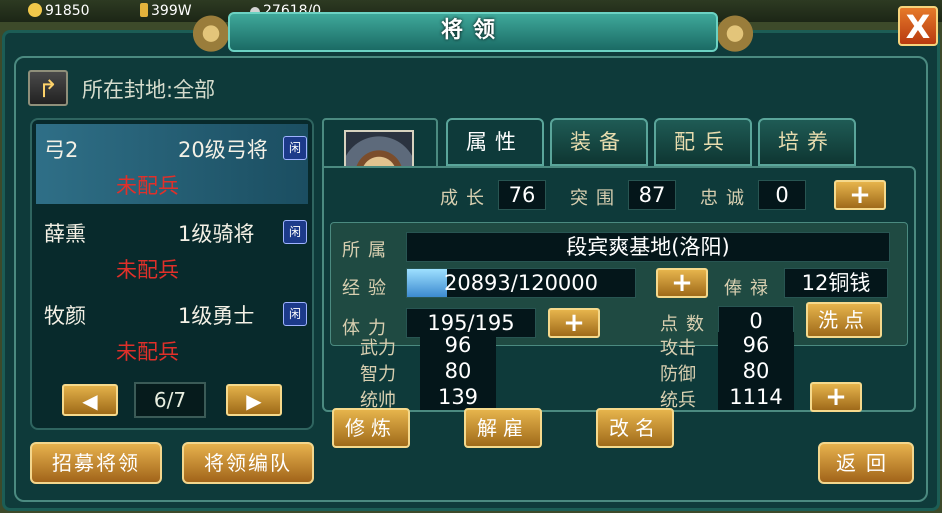 This screenshot has width=942, height=513. Describe the element at coordinates (756, 397) in the screenshot. I see `stat-value: 1114` at that location.